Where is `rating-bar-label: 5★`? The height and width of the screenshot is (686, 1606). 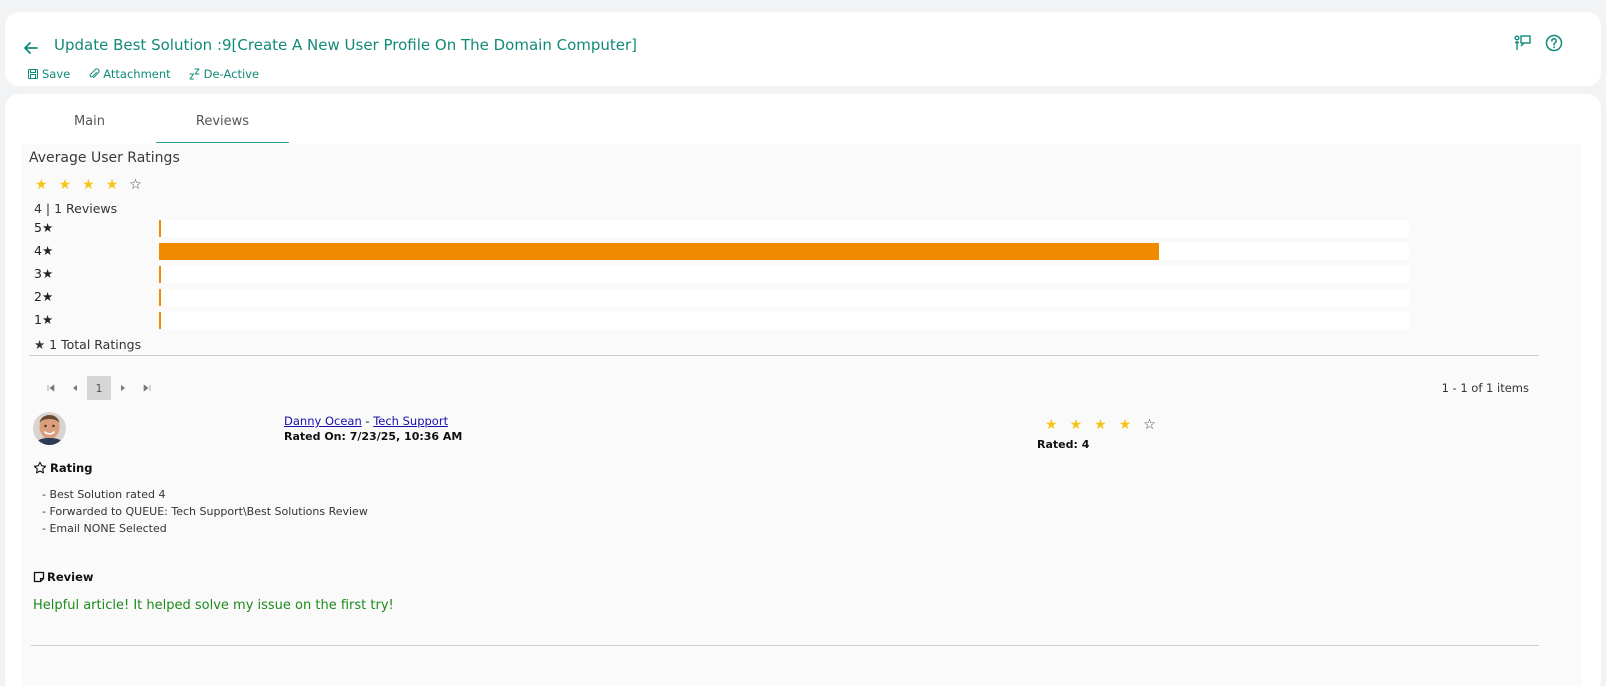 rating-bar-label: 5★ is located at coordinates (44, 227).